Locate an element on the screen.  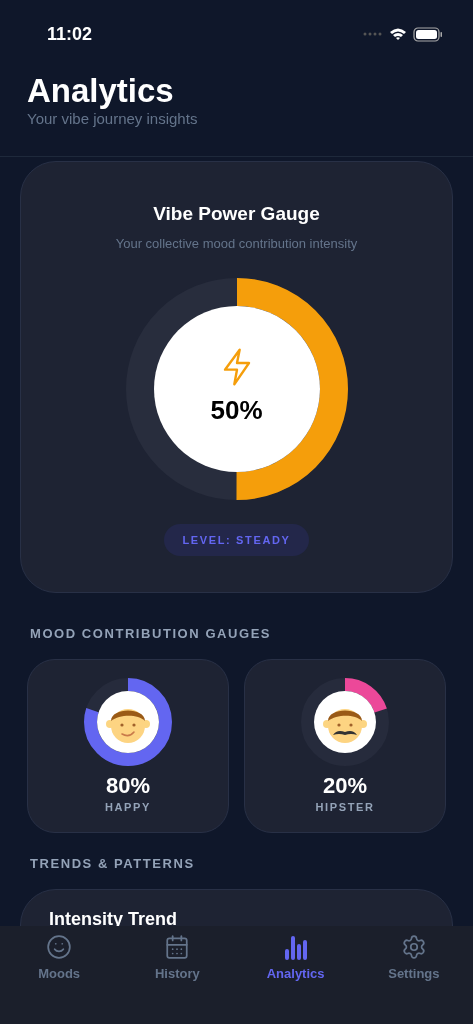
tab-item: Moods is located at coordinates (59, 959).